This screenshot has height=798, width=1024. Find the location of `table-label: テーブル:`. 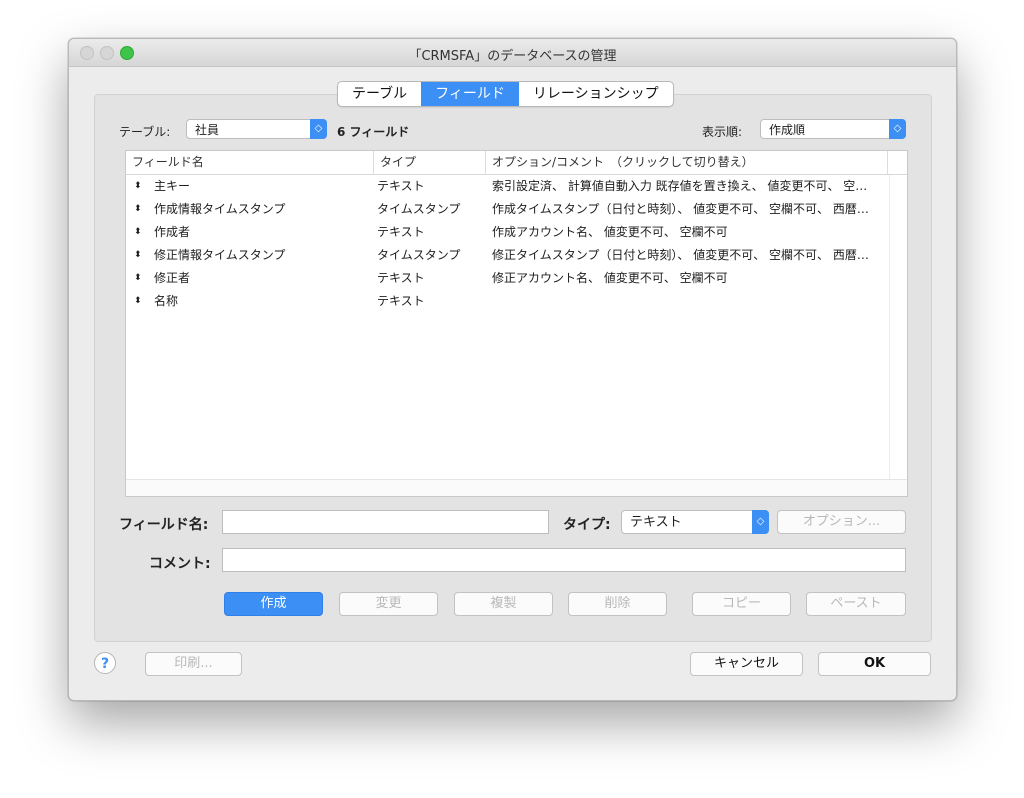

table-label: テーブル: is located at coordinates (145, 132).